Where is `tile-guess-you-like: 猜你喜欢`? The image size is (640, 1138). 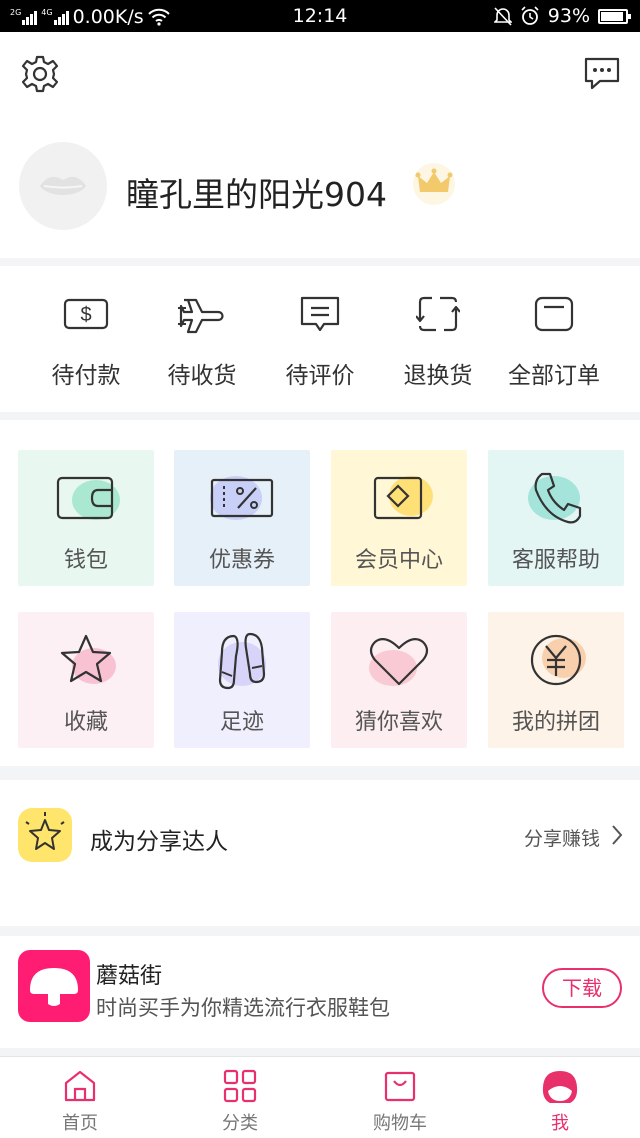 tile-guess-you-like: 猜你喜欢 is located at coordinates (399, 680).